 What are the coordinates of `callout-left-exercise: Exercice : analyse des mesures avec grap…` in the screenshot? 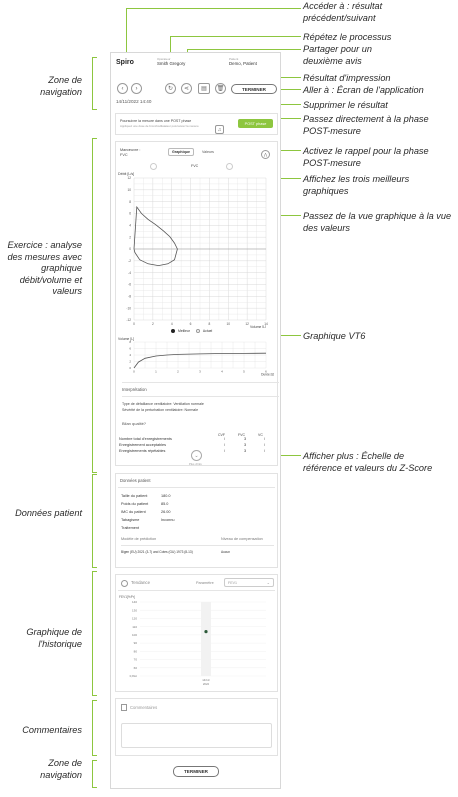 It's located at (44, 268).